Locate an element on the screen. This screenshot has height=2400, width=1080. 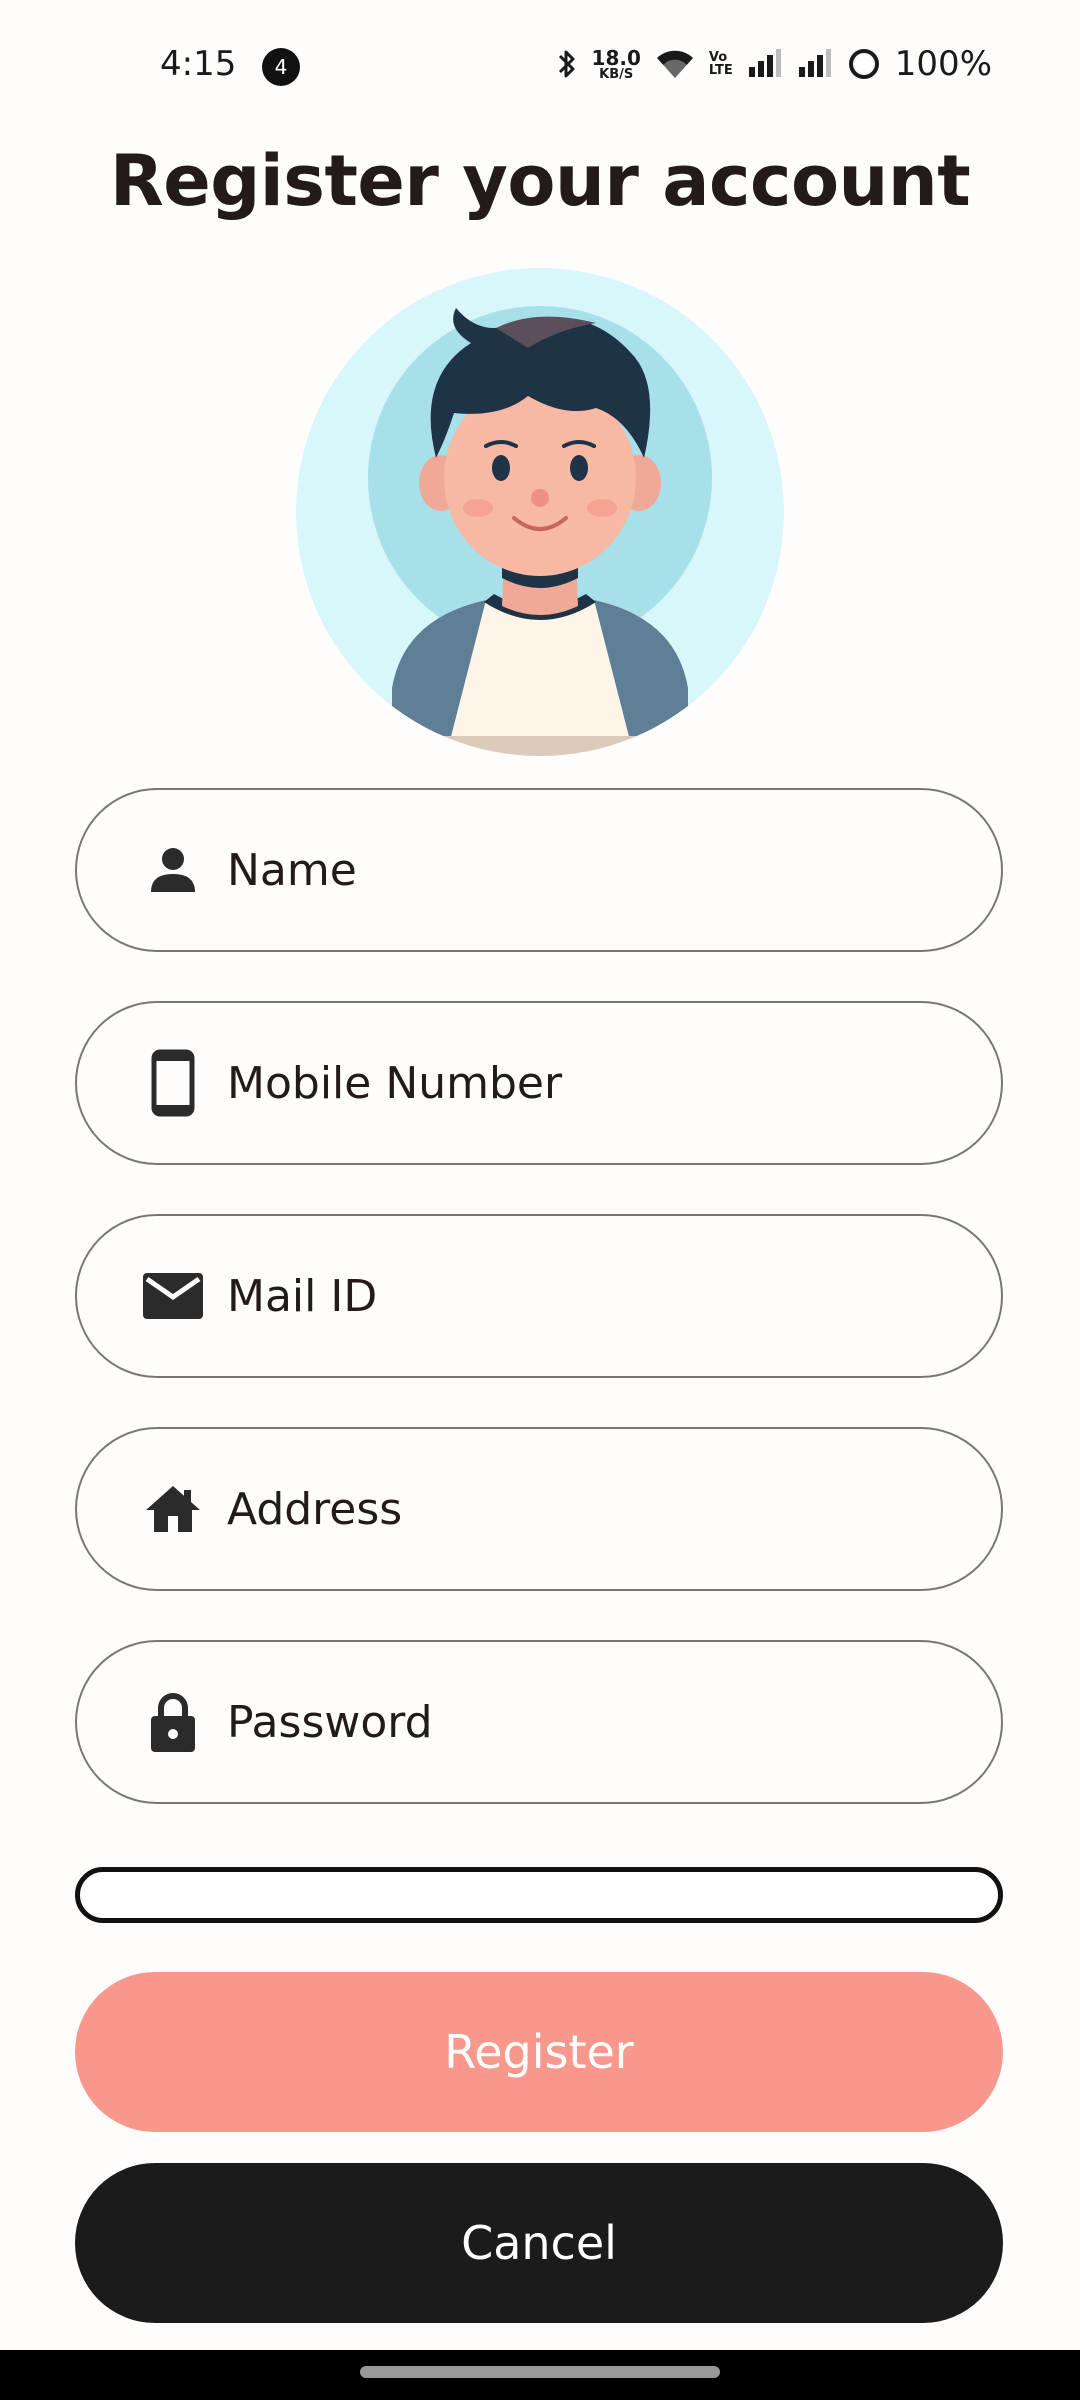
volte-icon: Vo LTE is located at coordinates (721, 64).